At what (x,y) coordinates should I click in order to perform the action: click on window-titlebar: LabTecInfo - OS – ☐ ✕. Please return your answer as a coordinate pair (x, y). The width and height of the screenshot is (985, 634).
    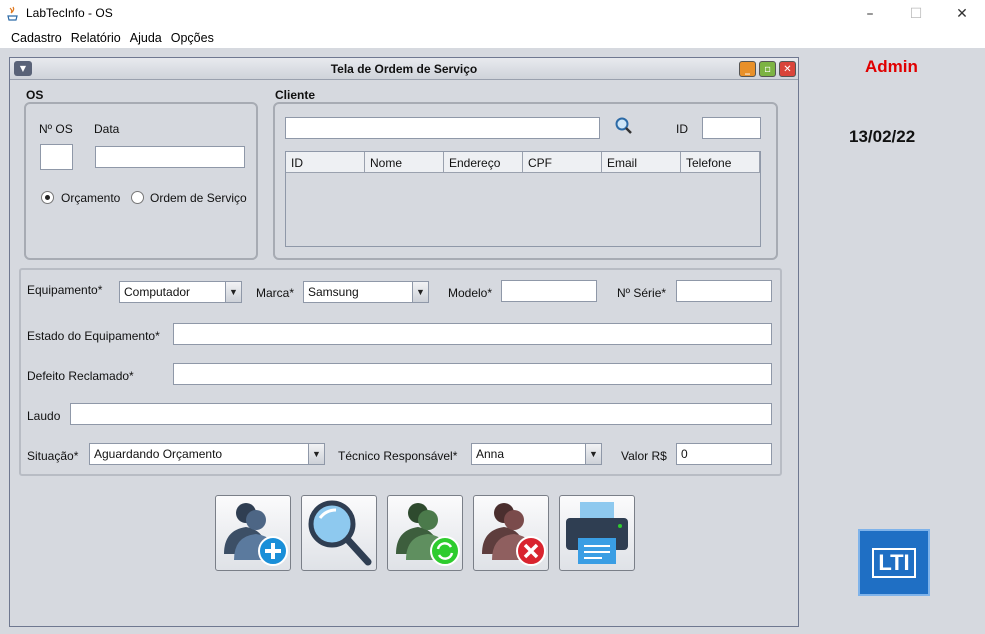
    Looking at the image, I should click on (492, 14).